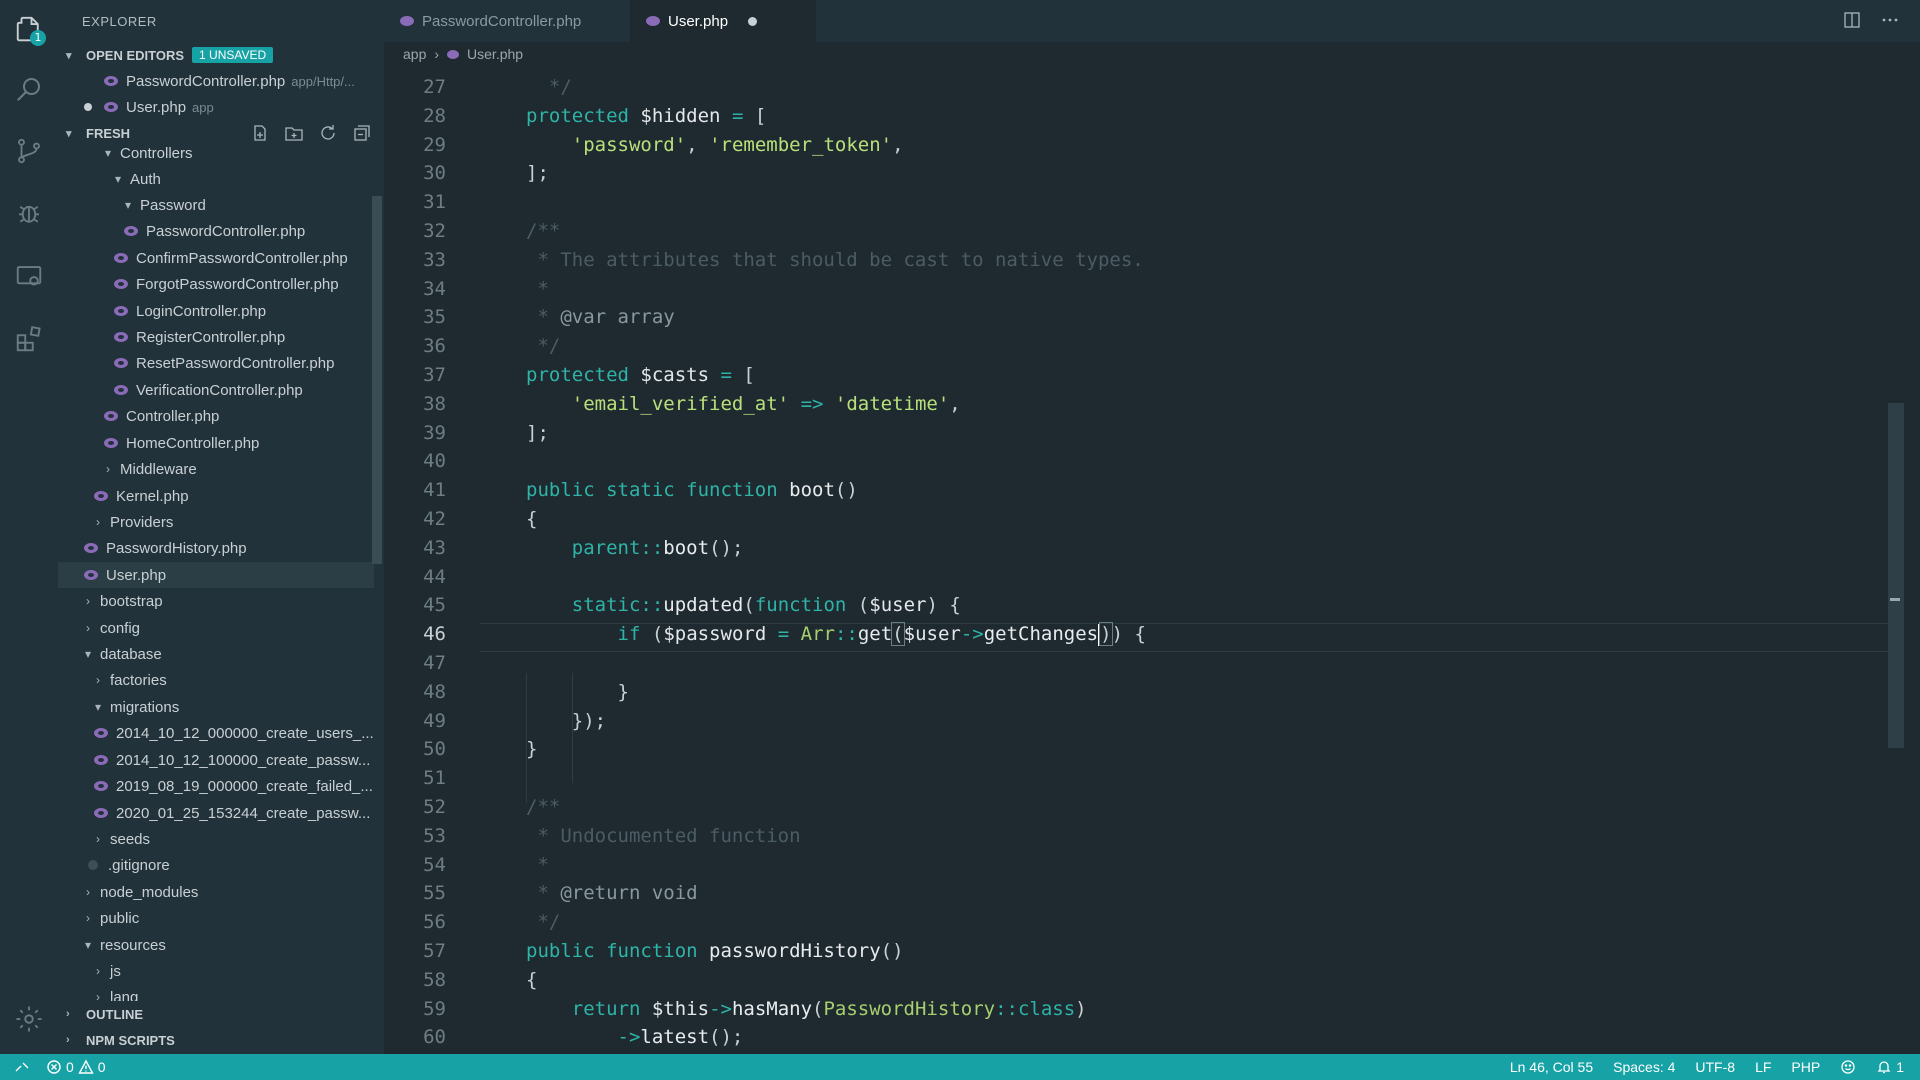 The height and width of the screenshot is (1080, 1920). Describe the element at coordinates (723, 21) in the screenshot. I see `tab-user: User.php` at that location.